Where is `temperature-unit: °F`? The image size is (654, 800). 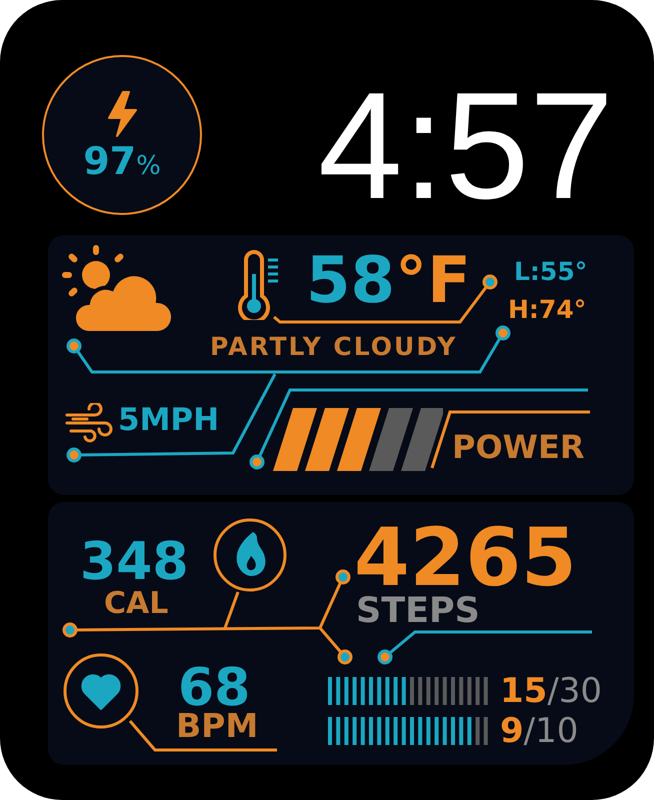
temperature-unit: °F is located at coordinates (433, 281).